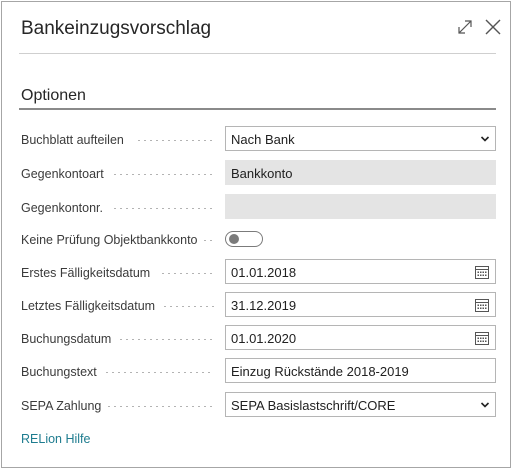  I want to click on gegenkontonr-field, so click(360, 206).